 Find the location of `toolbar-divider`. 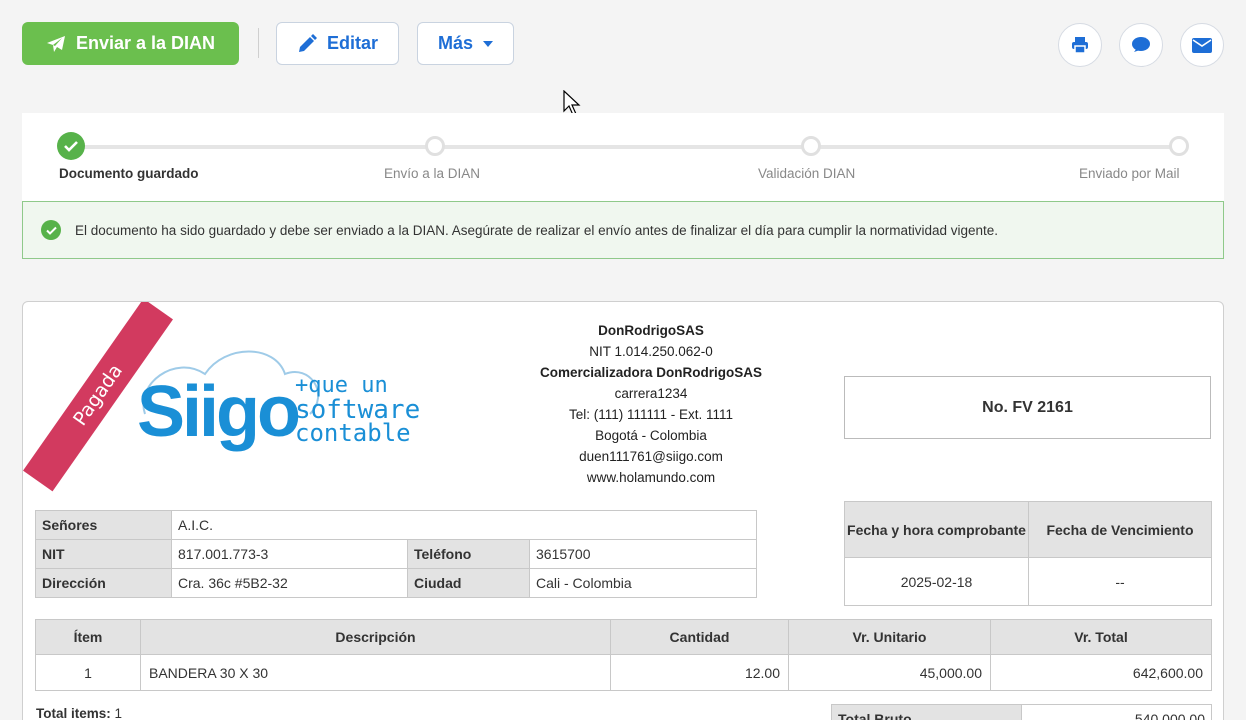

toolbar-divider is located at coordinates (258, 43).